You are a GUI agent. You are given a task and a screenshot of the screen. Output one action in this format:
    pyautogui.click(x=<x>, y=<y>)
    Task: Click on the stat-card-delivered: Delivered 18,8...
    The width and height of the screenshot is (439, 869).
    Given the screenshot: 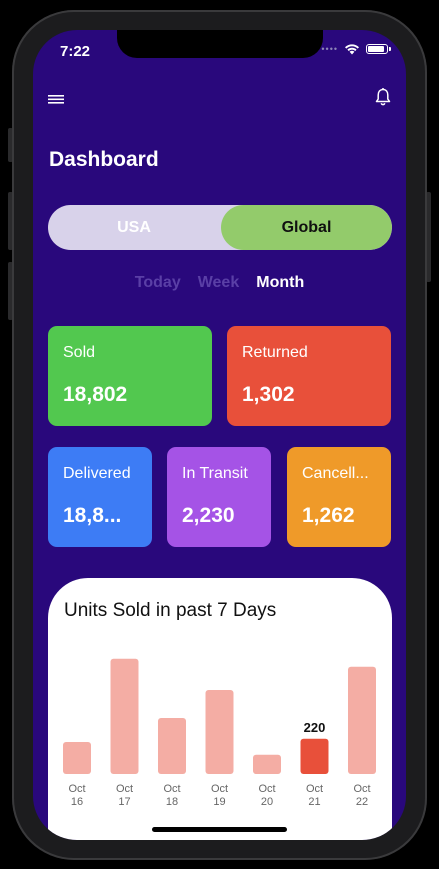 What is the action you would take?
    pyautogui.click(x=100, y=497)
    